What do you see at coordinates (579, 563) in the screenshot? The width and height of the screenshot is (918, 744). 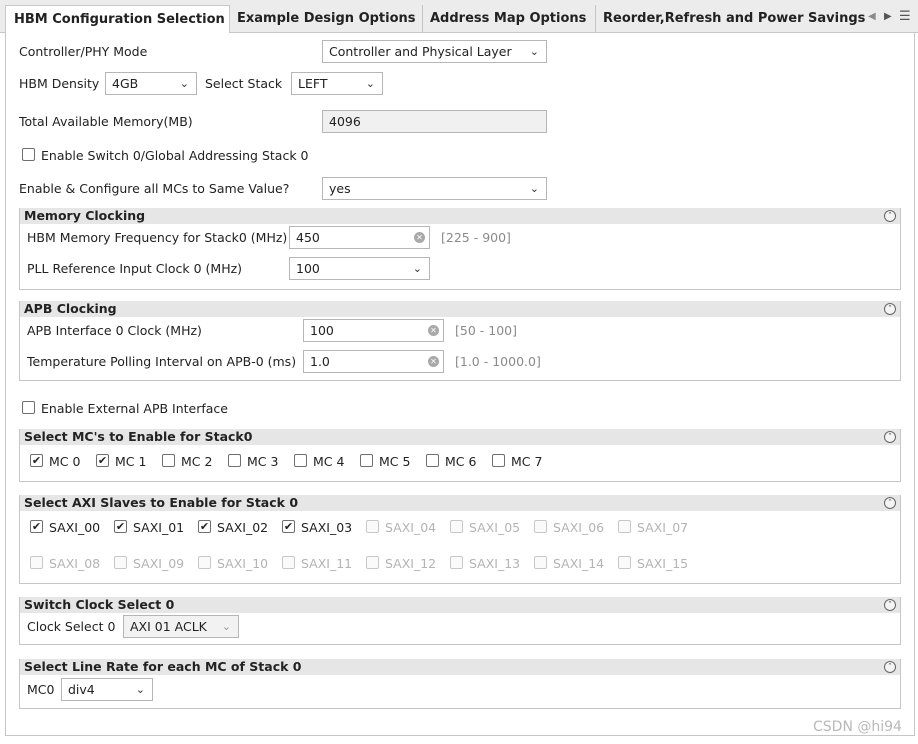 I see `checkbox-label: SAXI_14` at bounding box center [579, 563].